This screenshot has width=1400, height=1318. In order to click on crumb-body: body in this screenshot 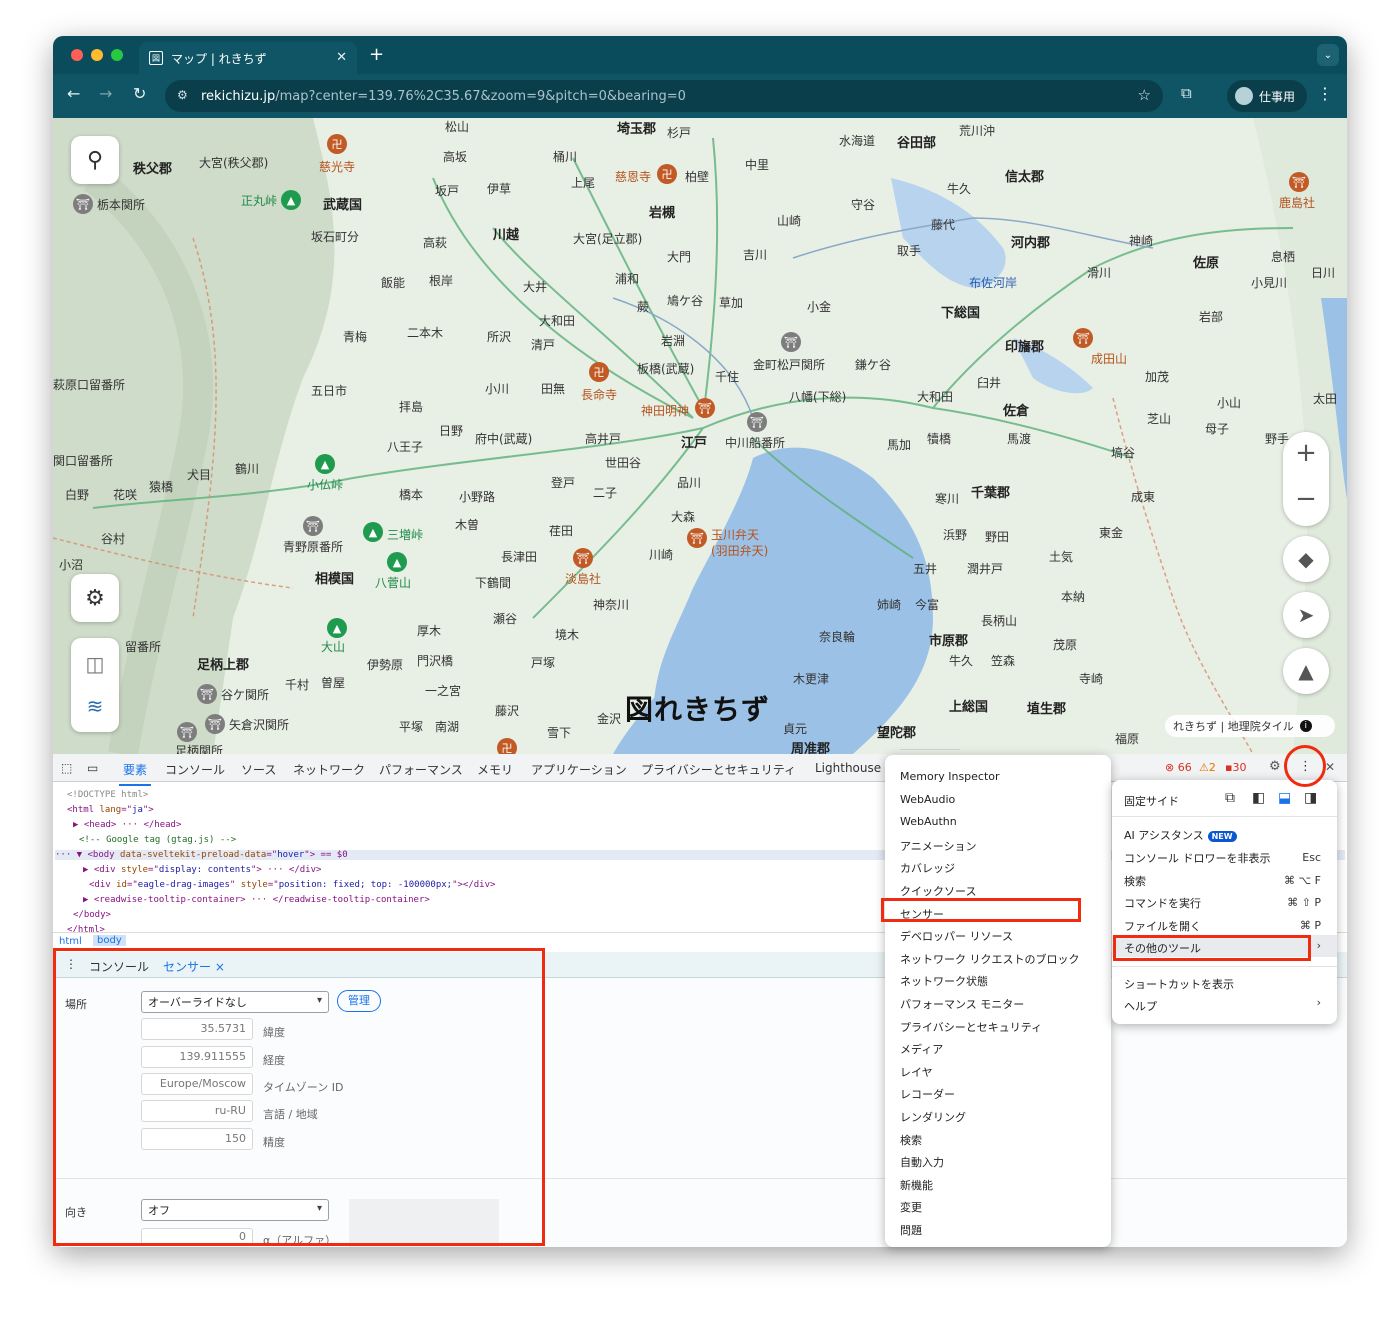, I will do `click(109, 940)`.